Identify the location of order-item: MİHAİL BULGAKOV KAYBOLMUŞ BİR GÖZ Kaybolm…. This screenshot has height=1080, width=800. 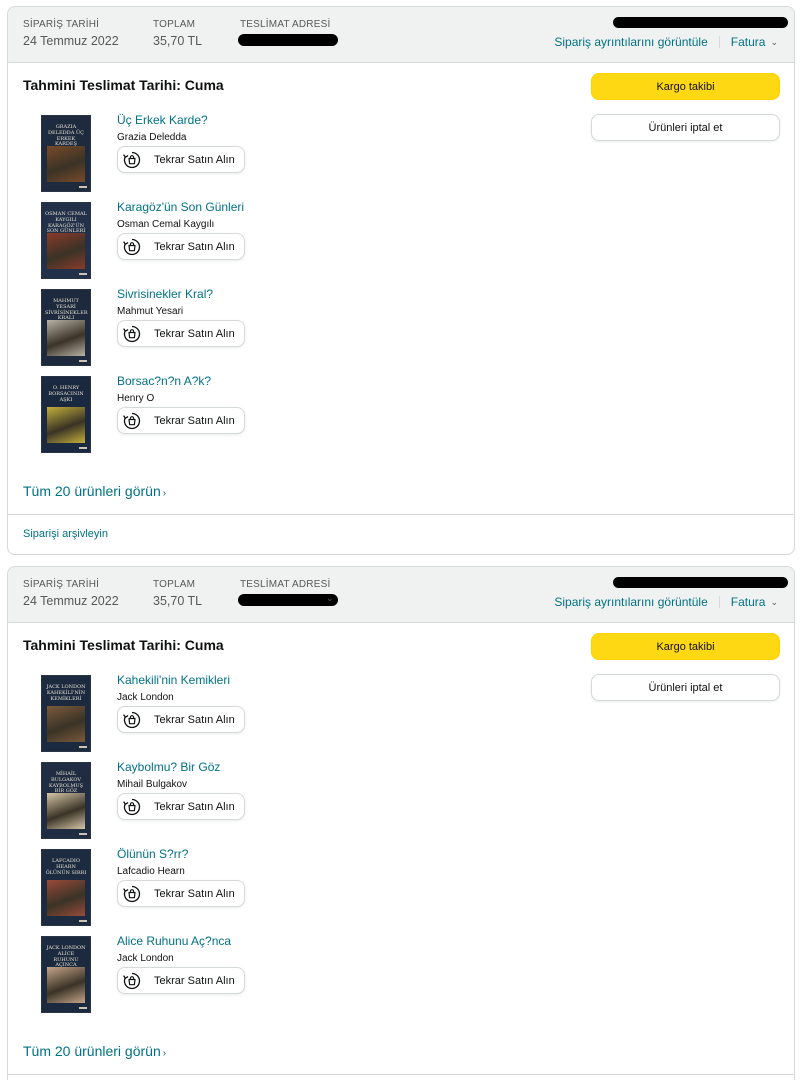
(241, 801).